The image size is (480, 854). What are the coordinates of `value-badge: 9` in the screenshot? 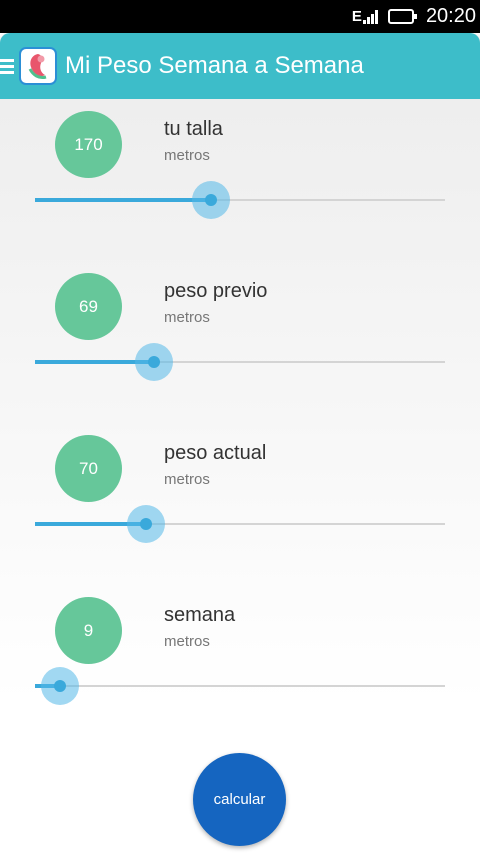 It's located at (88, 630).